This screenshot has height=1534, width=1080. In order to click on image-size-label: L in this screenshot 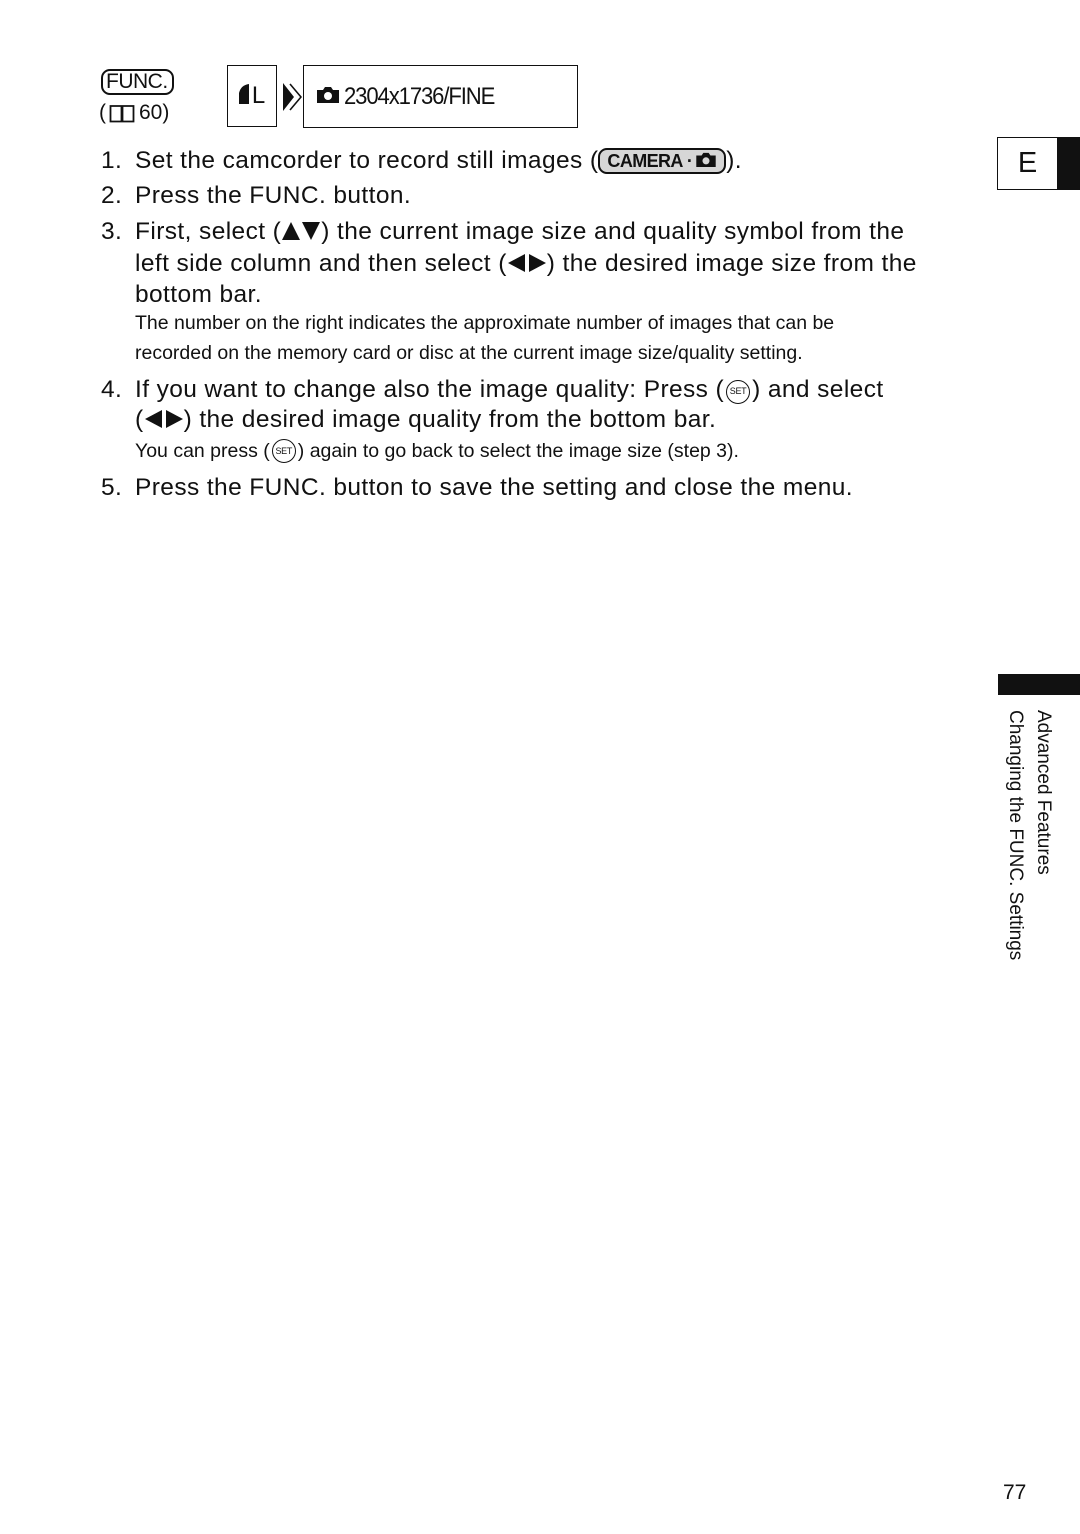, I will do `click(258, 95)`.